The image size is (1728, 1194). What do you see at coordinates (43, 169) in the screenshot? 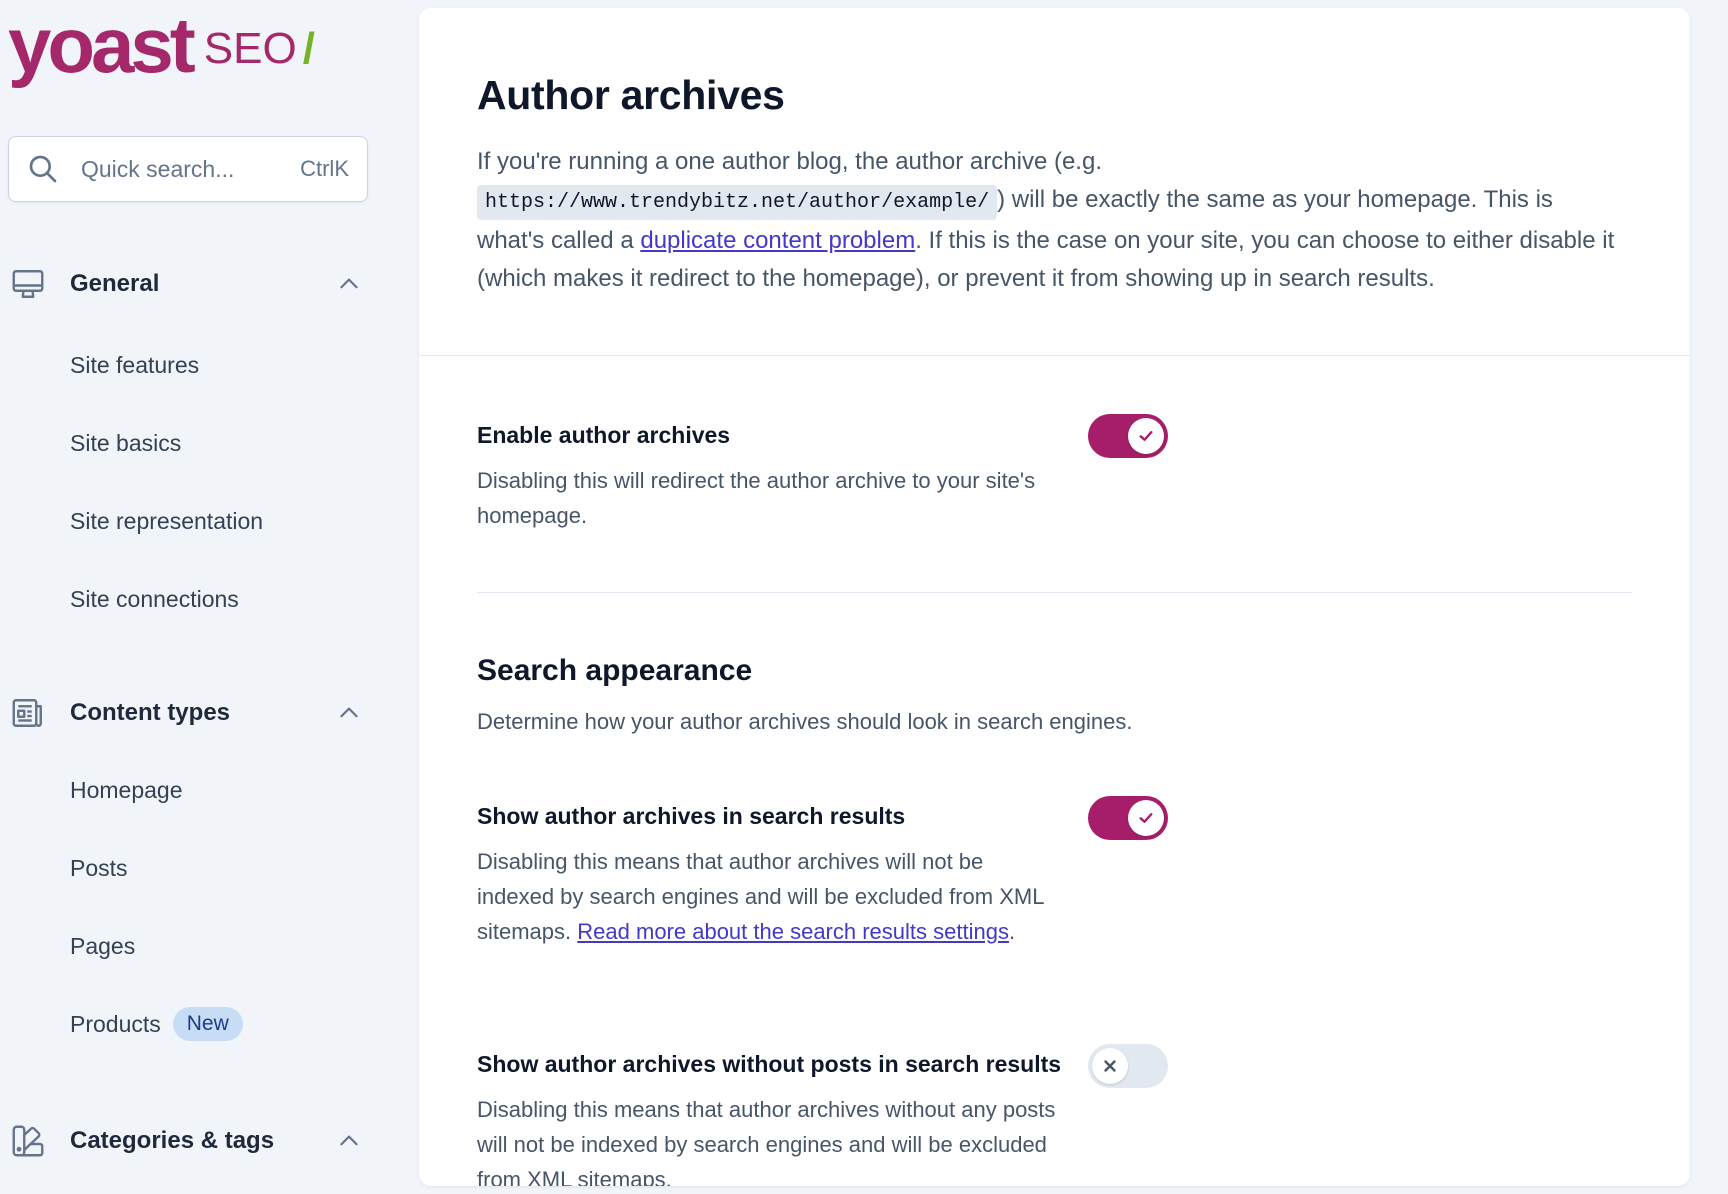
I see `search-icon` at bounding box center [43, 169].